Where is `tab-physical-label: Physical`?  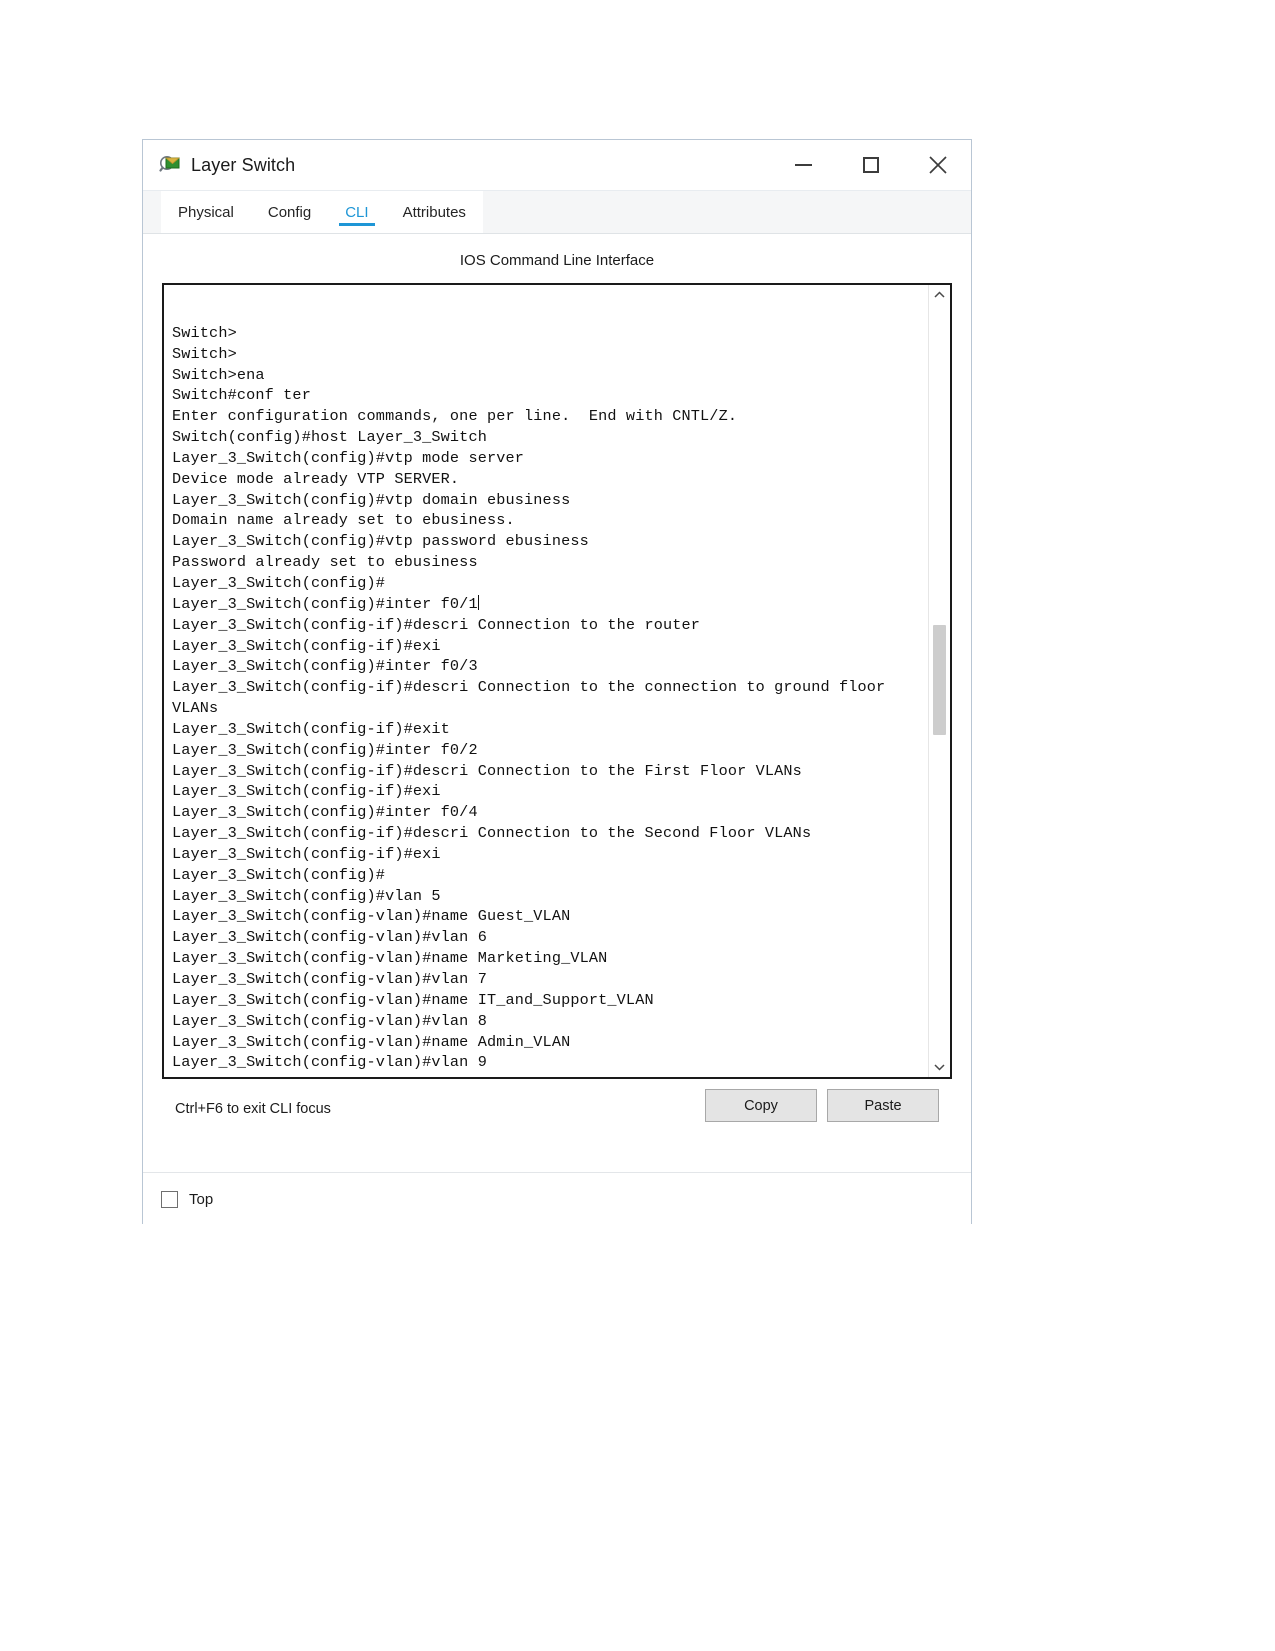
tab-physical-label: Physical is located at coordinates (206, 212).